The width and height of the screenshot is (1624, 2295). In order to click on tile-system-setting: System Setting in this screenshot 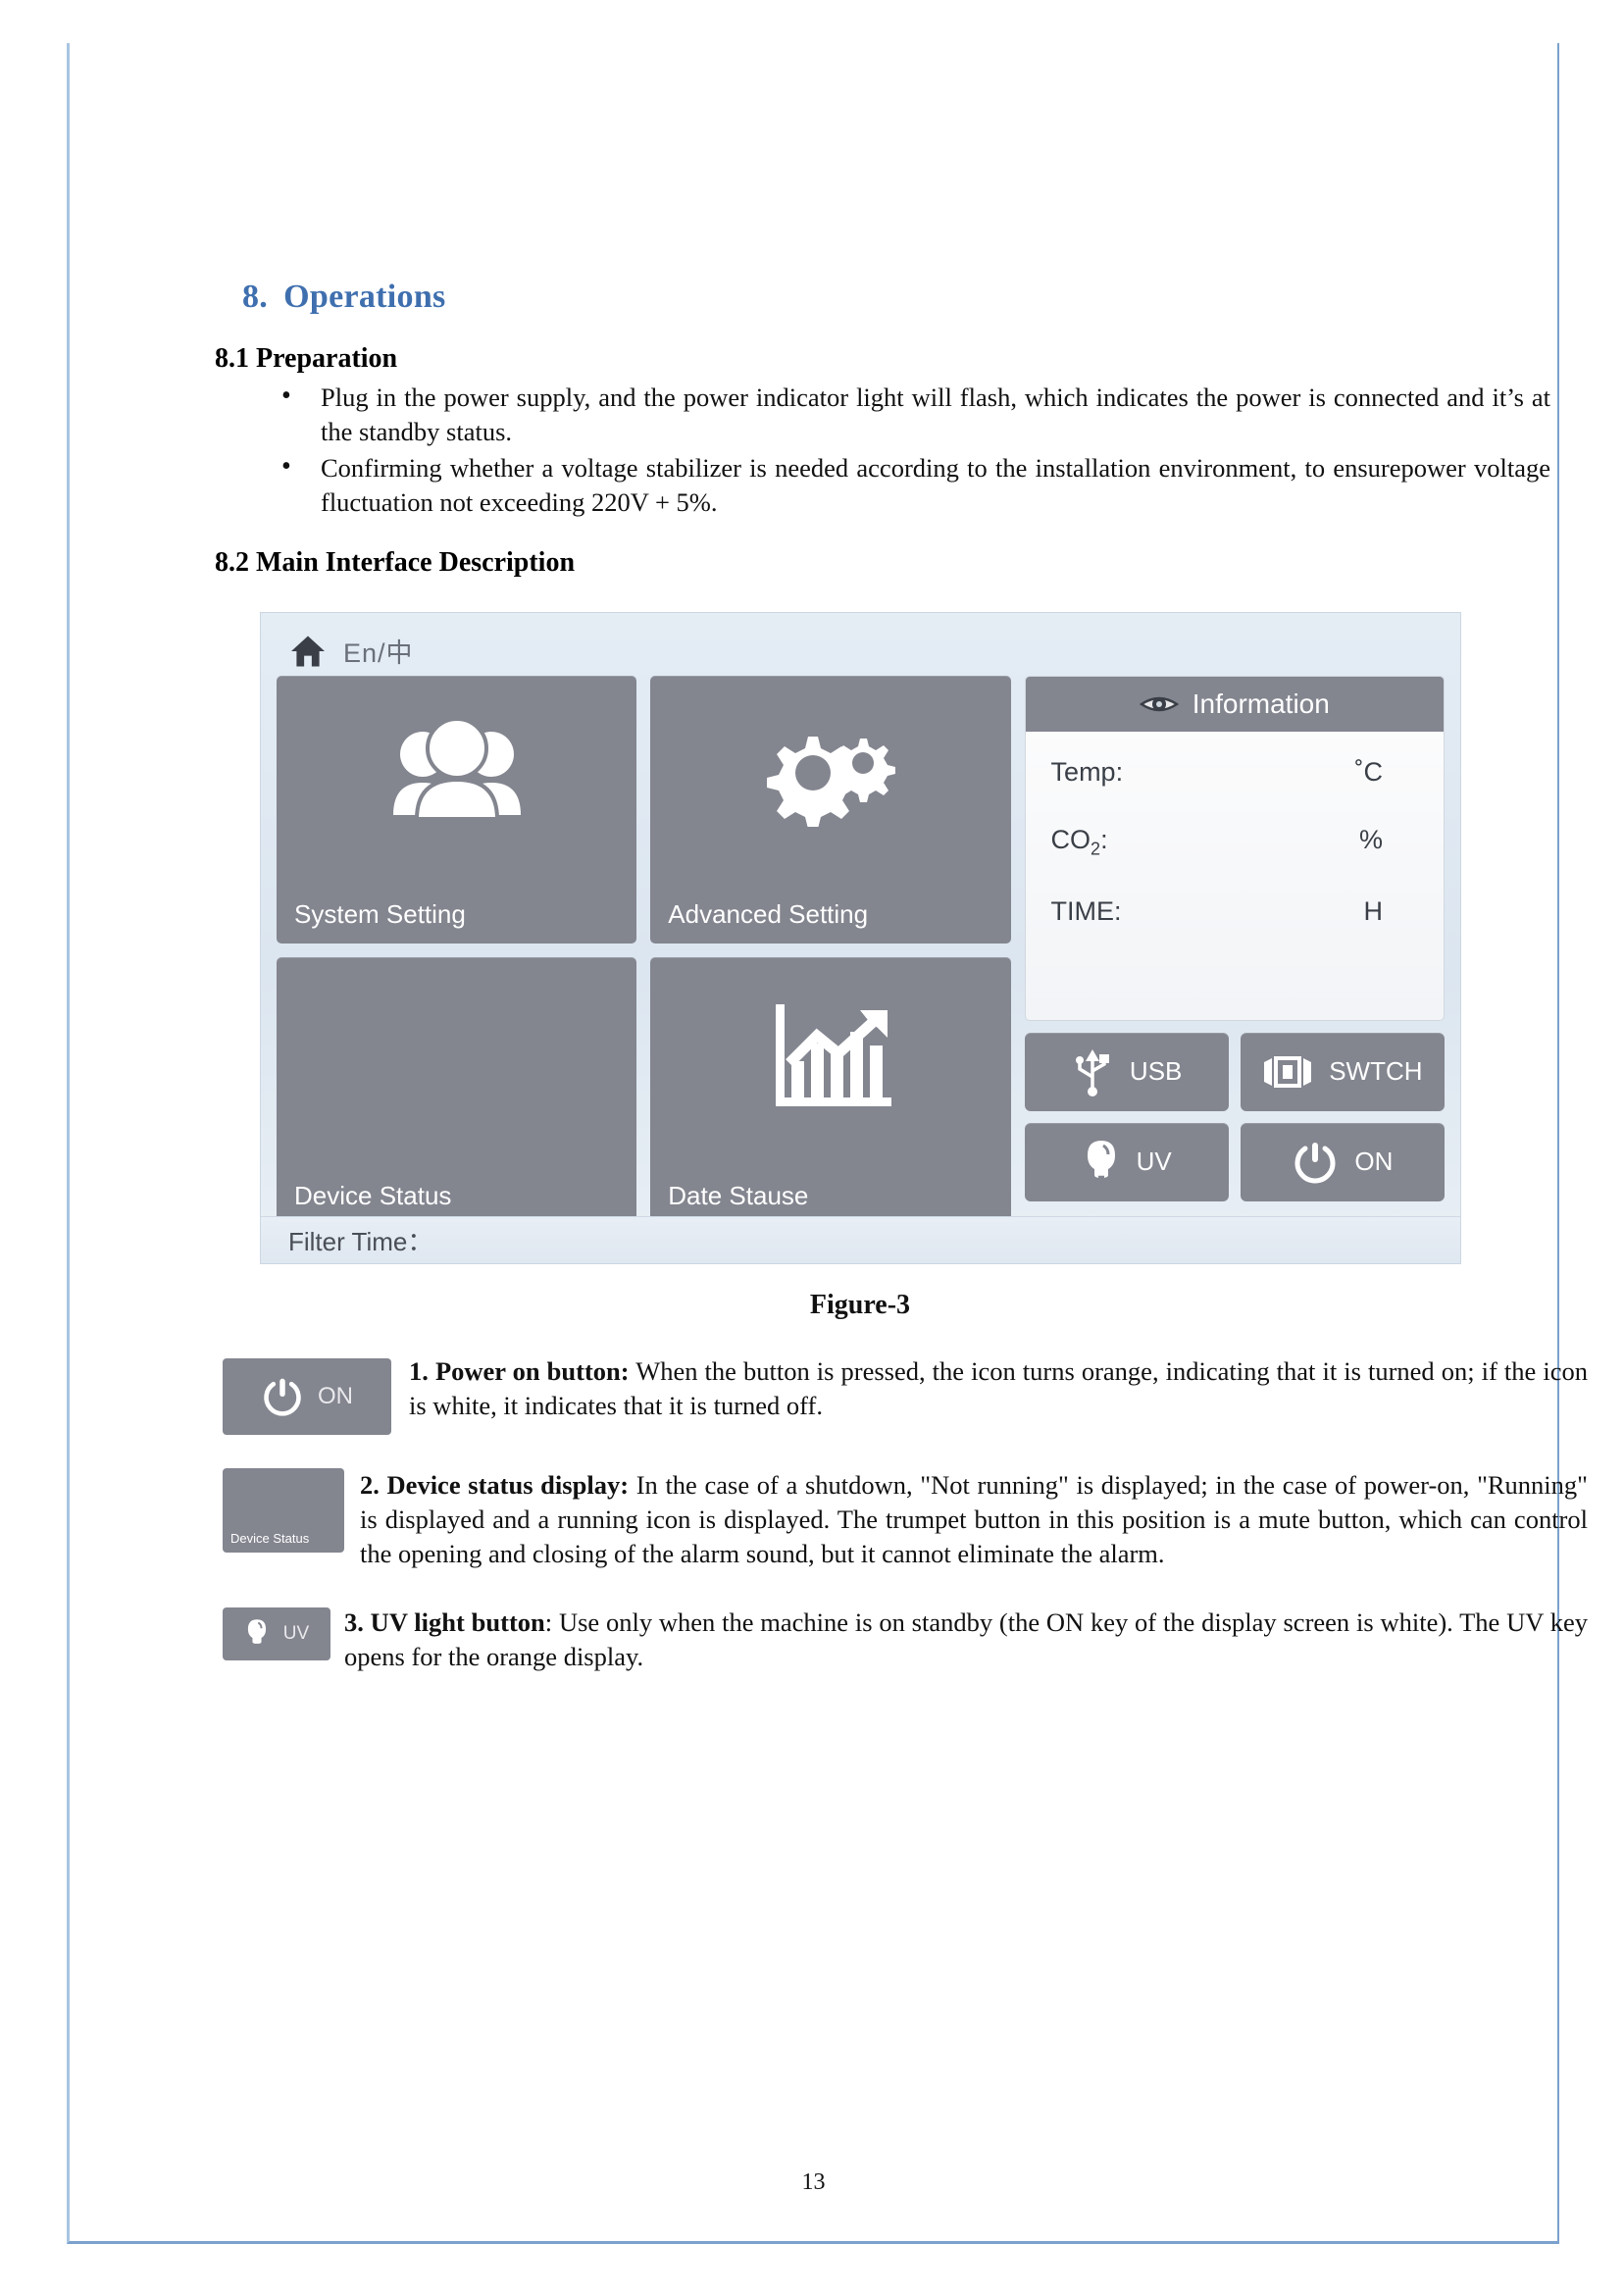, I will do `click(457, 809)`.